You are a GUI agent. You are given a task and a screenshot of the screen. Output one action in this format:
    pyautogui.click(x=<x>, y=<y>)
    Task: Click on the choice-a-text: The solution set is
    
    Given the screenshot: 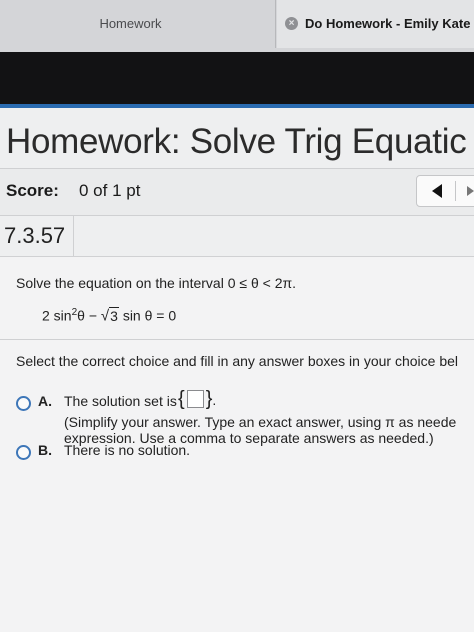 What is the action you would take?
    pyautogui.click(x=120, y=401)
    